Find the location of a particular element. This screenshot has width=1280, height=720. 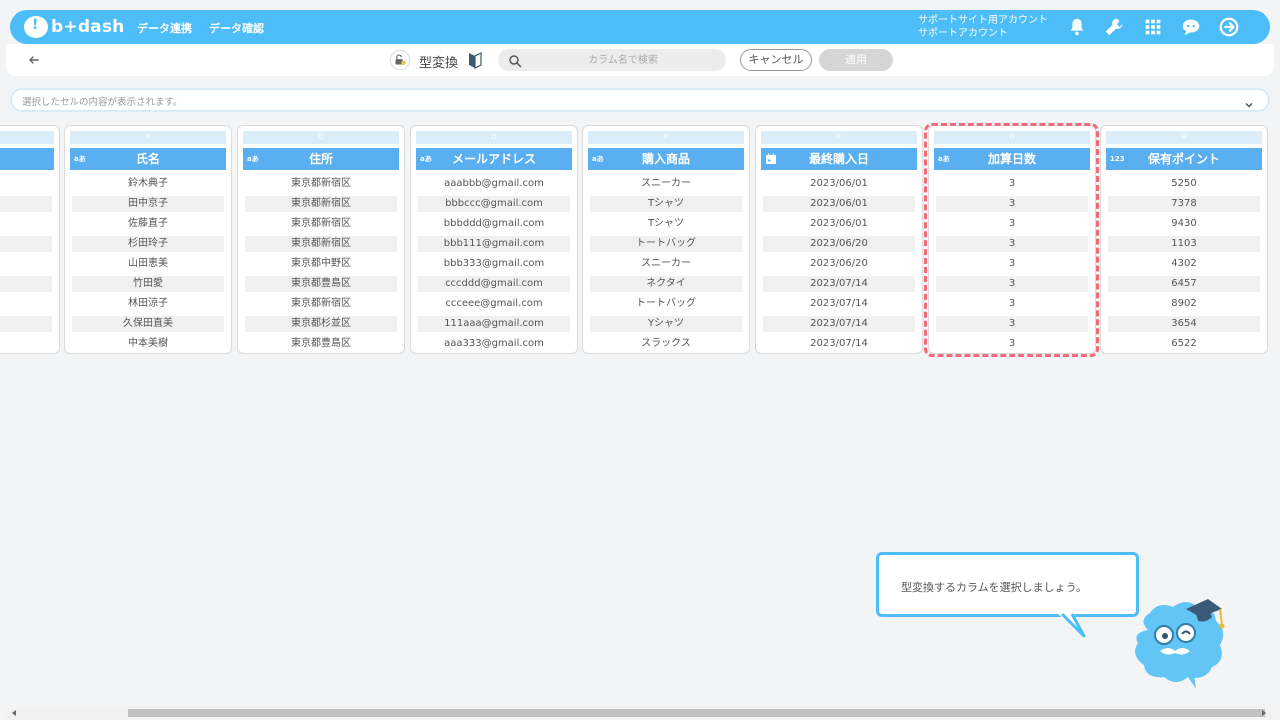

table-cell: 林田涼子 is located at coordinates (148, 304).